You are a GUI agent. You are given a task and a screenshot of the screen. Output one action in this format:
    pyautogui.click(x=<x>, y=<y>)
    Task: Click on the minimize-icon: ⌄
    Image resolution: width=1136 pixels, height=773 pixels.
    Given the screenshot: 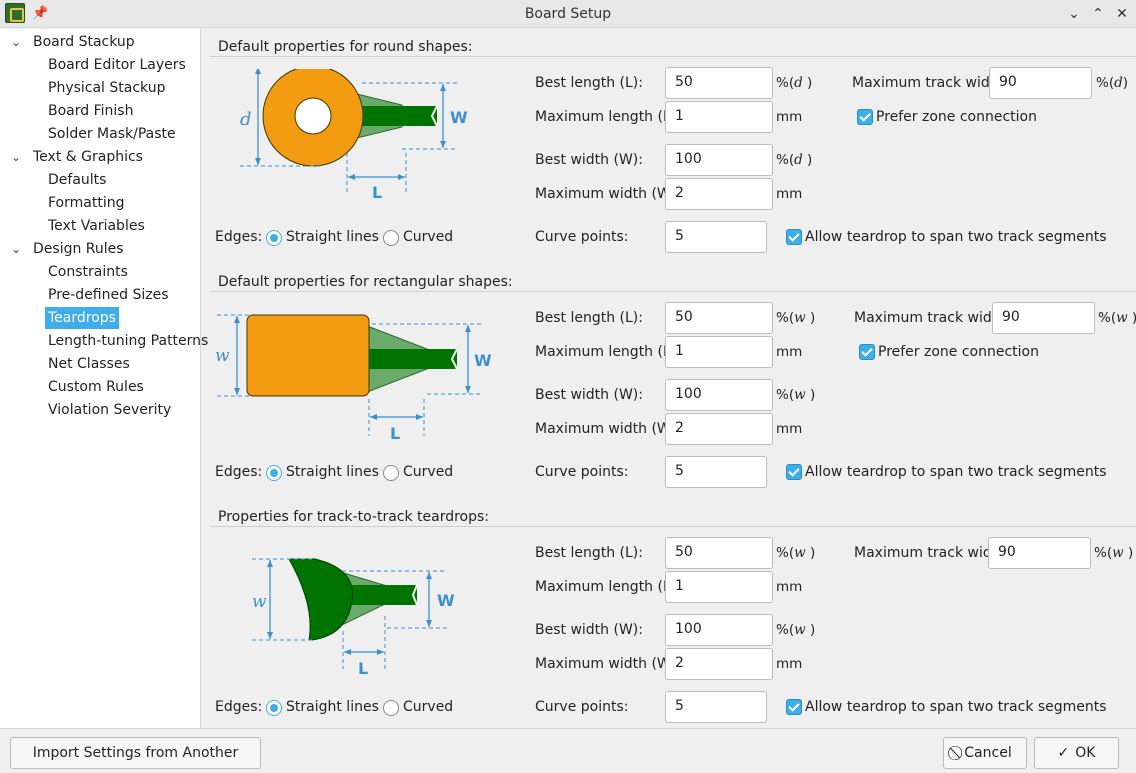 What is the action you would take?
    pyautogui.click(x=1074, y=14)
    